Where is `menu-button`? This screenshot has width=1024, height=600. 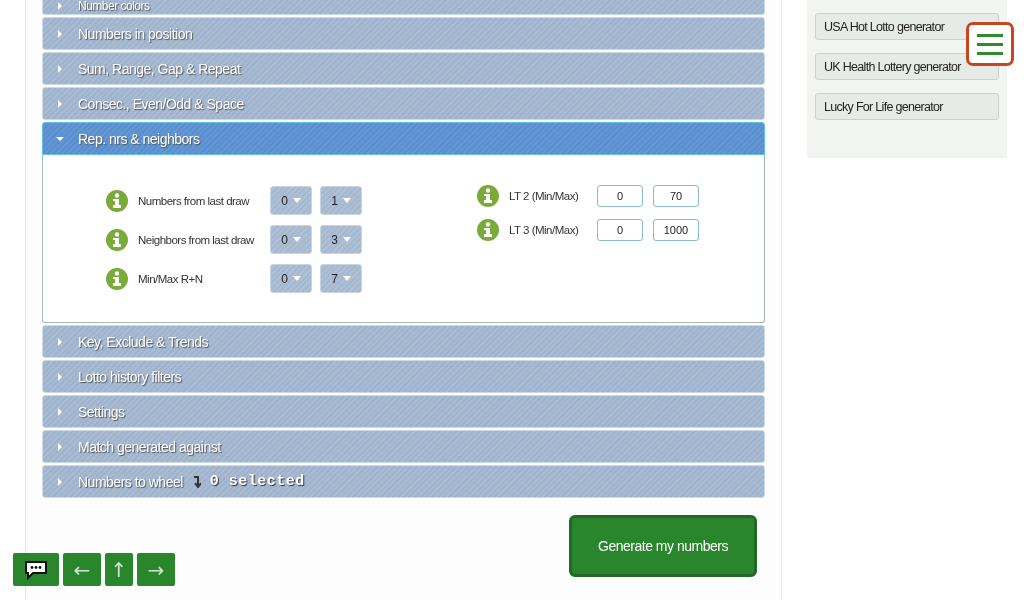
menu-button is located at coordinates (990, 44).